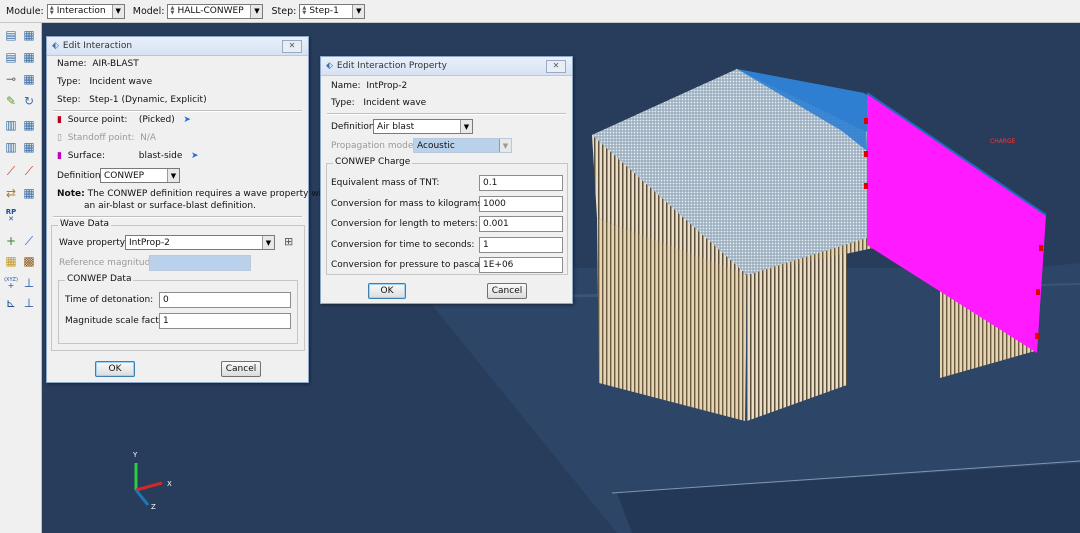  What do you see at coordinates (156, 120) in the screenshot?
I see `source-point-value: (Picked)` at bounding box center [156, 120].